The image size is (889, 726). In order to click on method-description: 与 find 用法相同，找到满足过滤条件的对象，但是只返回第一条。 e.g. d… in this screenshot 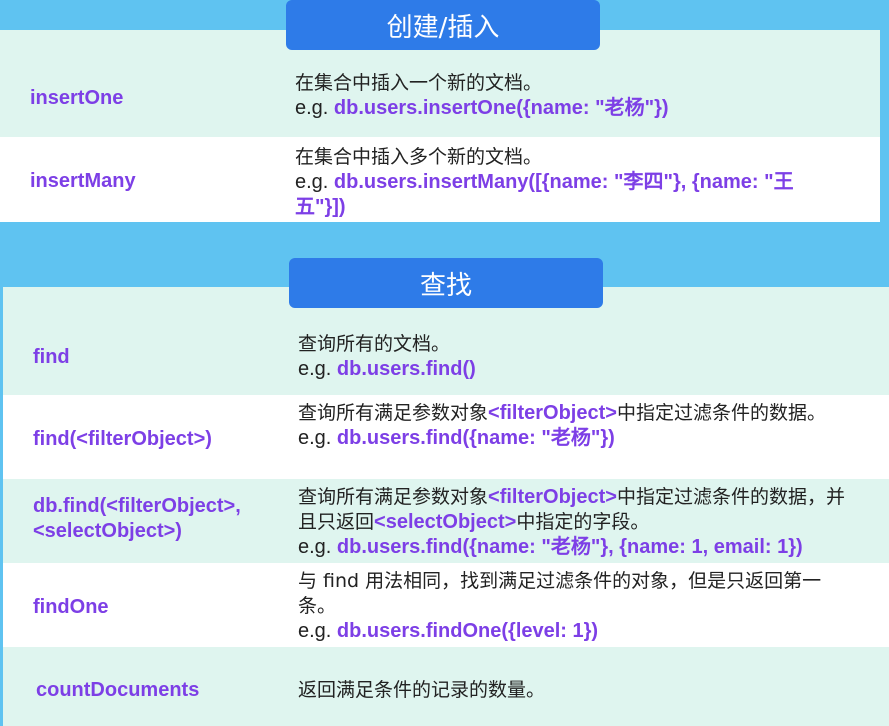, I will do `click(578, 606)`.